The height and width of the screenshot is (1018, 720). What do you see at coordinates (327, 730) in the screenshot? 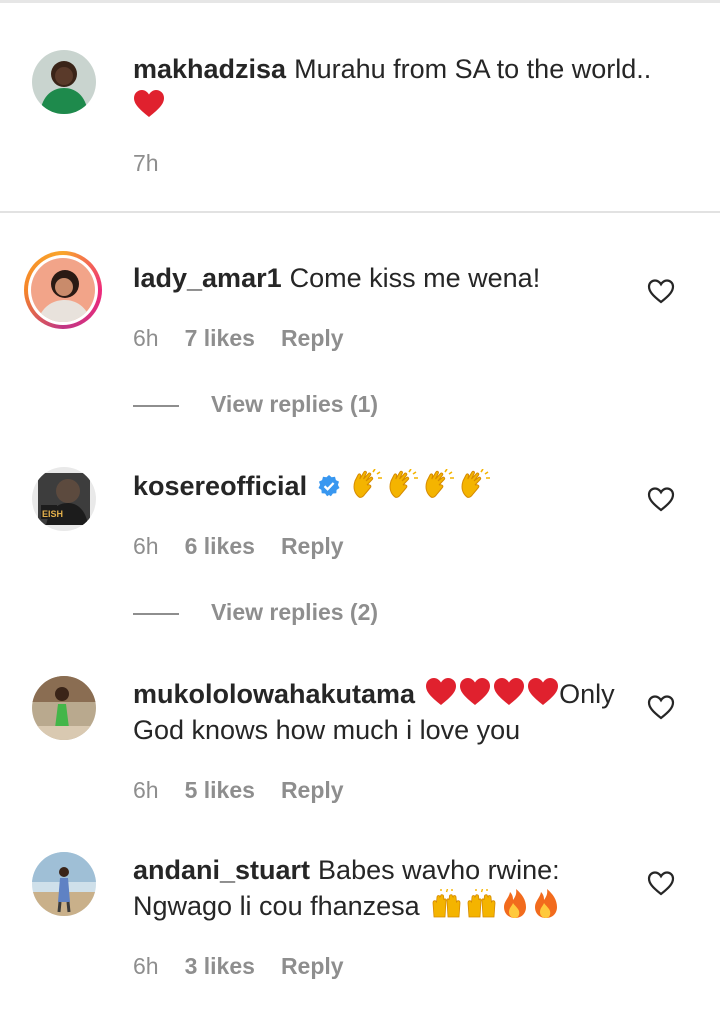
I see `comment-body-line2: God knows how much i love you` at bounding box center [327, 730].